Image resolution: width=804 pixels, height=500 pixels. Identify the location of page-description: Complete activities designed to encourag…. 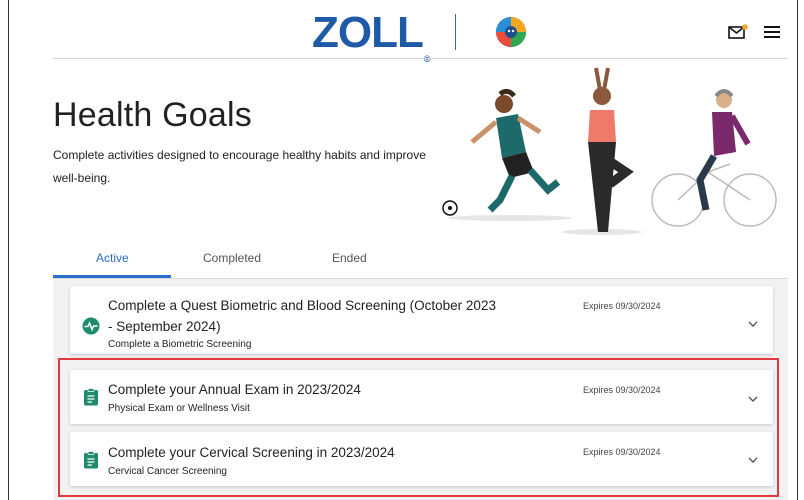
(239, 166).